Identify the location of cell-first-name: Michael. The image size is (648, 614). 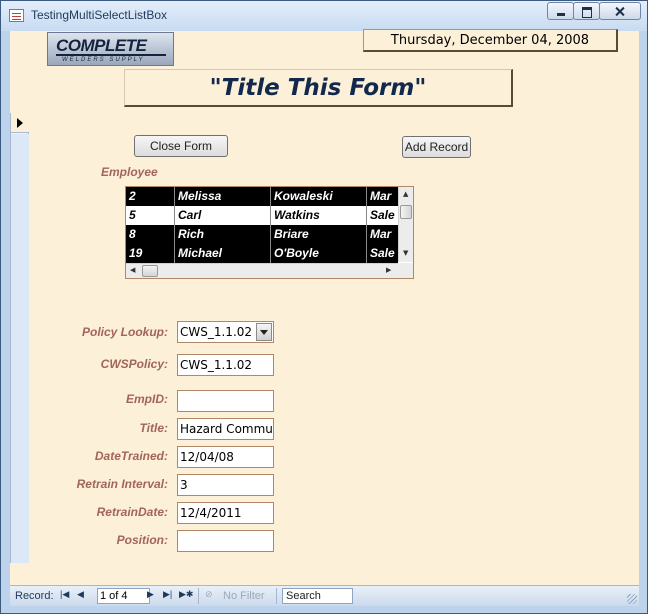
(222, 253).